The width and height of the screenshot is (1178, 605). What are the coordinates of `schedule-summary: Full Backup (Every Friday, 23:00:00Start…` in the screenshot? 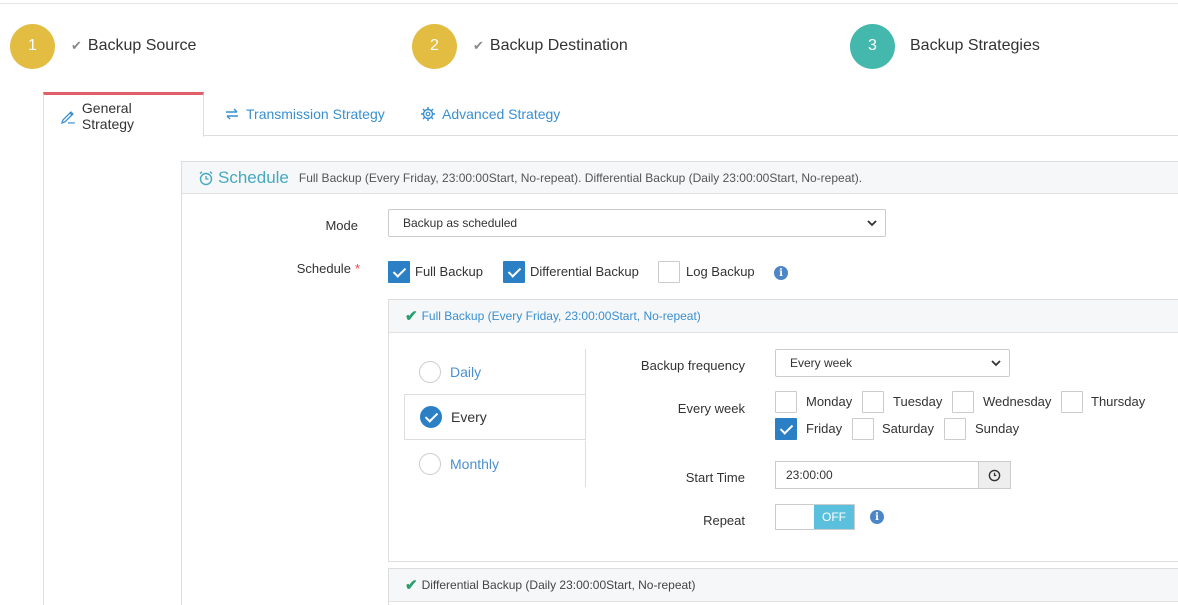 It's located at (580, 177).